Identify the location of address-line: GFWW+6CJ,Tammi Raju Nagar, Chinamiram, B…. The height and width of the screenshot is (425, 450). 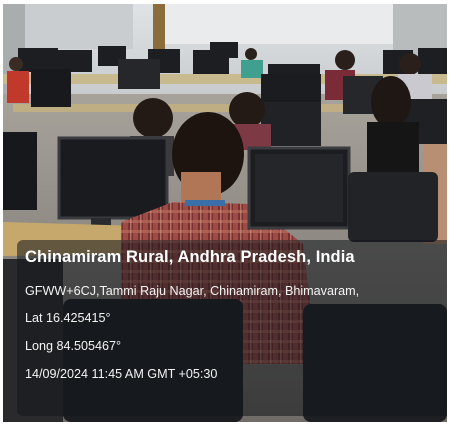
(192, 291).